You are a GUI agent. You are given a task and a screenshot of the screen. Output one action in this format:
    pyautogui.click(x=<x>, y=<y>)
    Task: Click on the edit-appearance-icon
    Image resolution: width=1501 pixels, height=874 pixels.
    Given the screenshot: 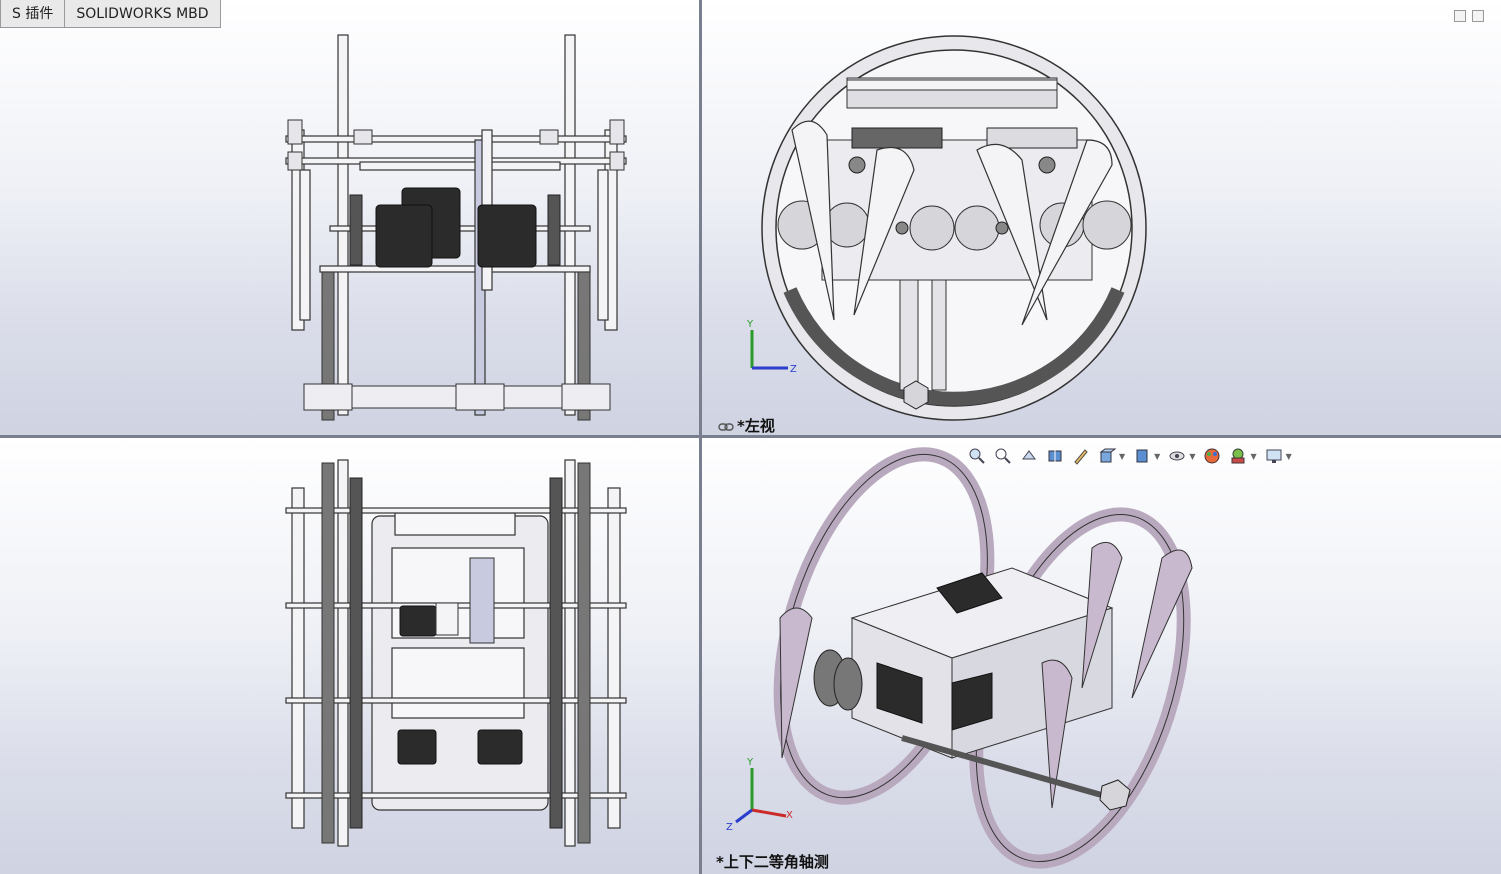 What is the action you would take?
    pyautogui.click(x=1212, y=456)
    